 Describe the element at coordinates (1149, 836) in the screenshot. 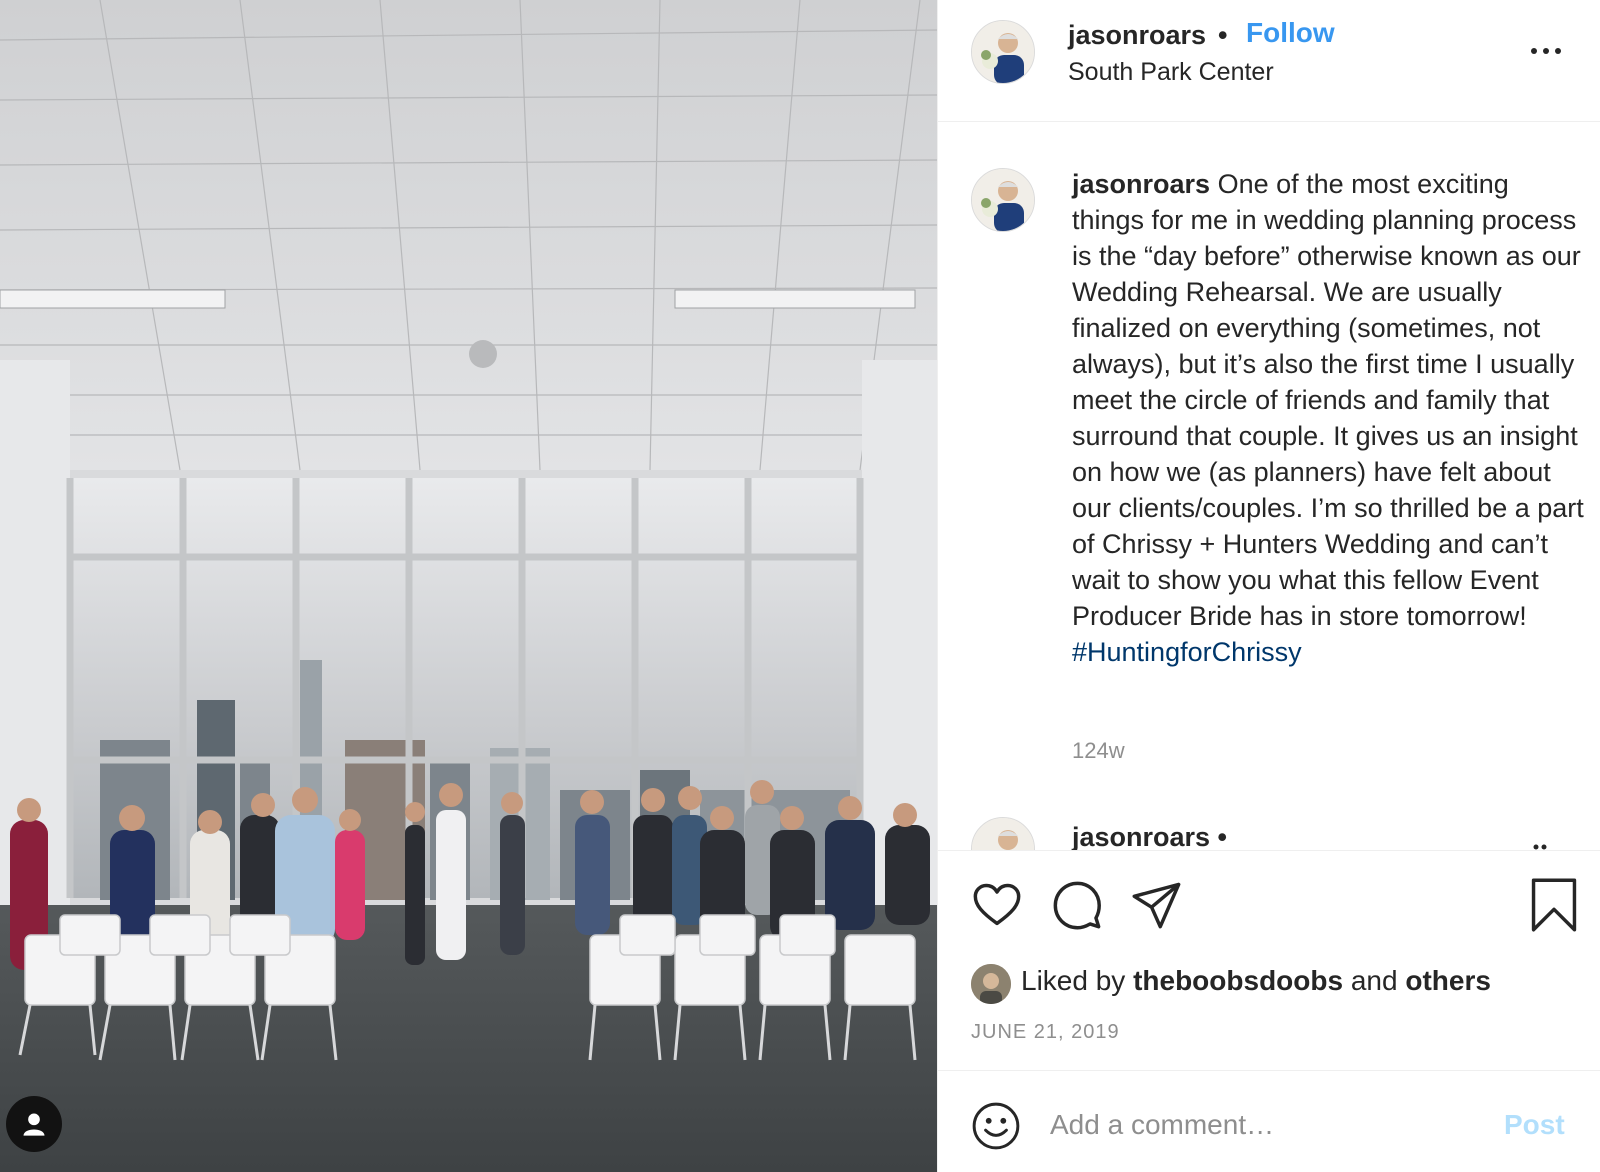

I see `reply-username: jasonroars •` at that location.